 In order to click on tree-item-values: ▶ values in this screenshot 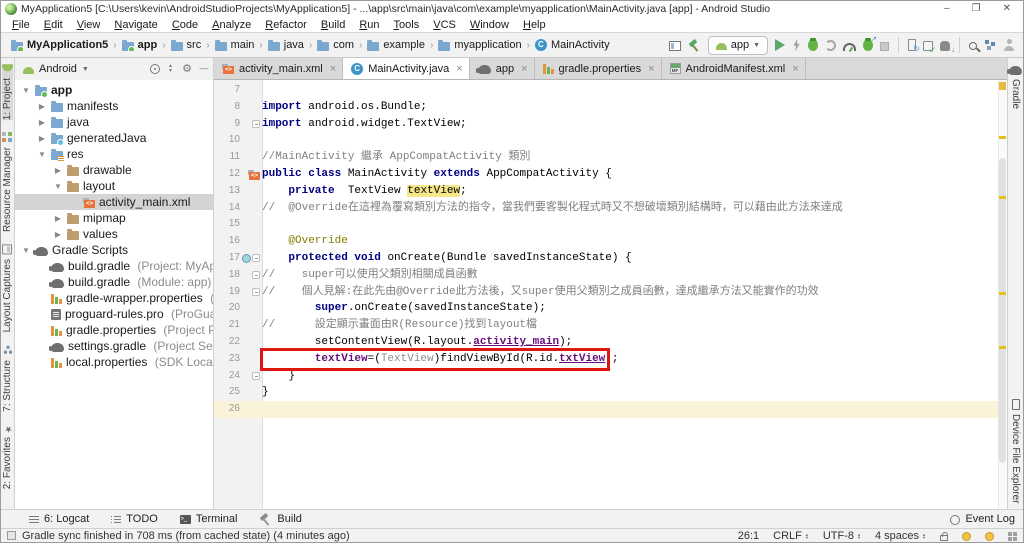, I will do `click(114, 234)`.